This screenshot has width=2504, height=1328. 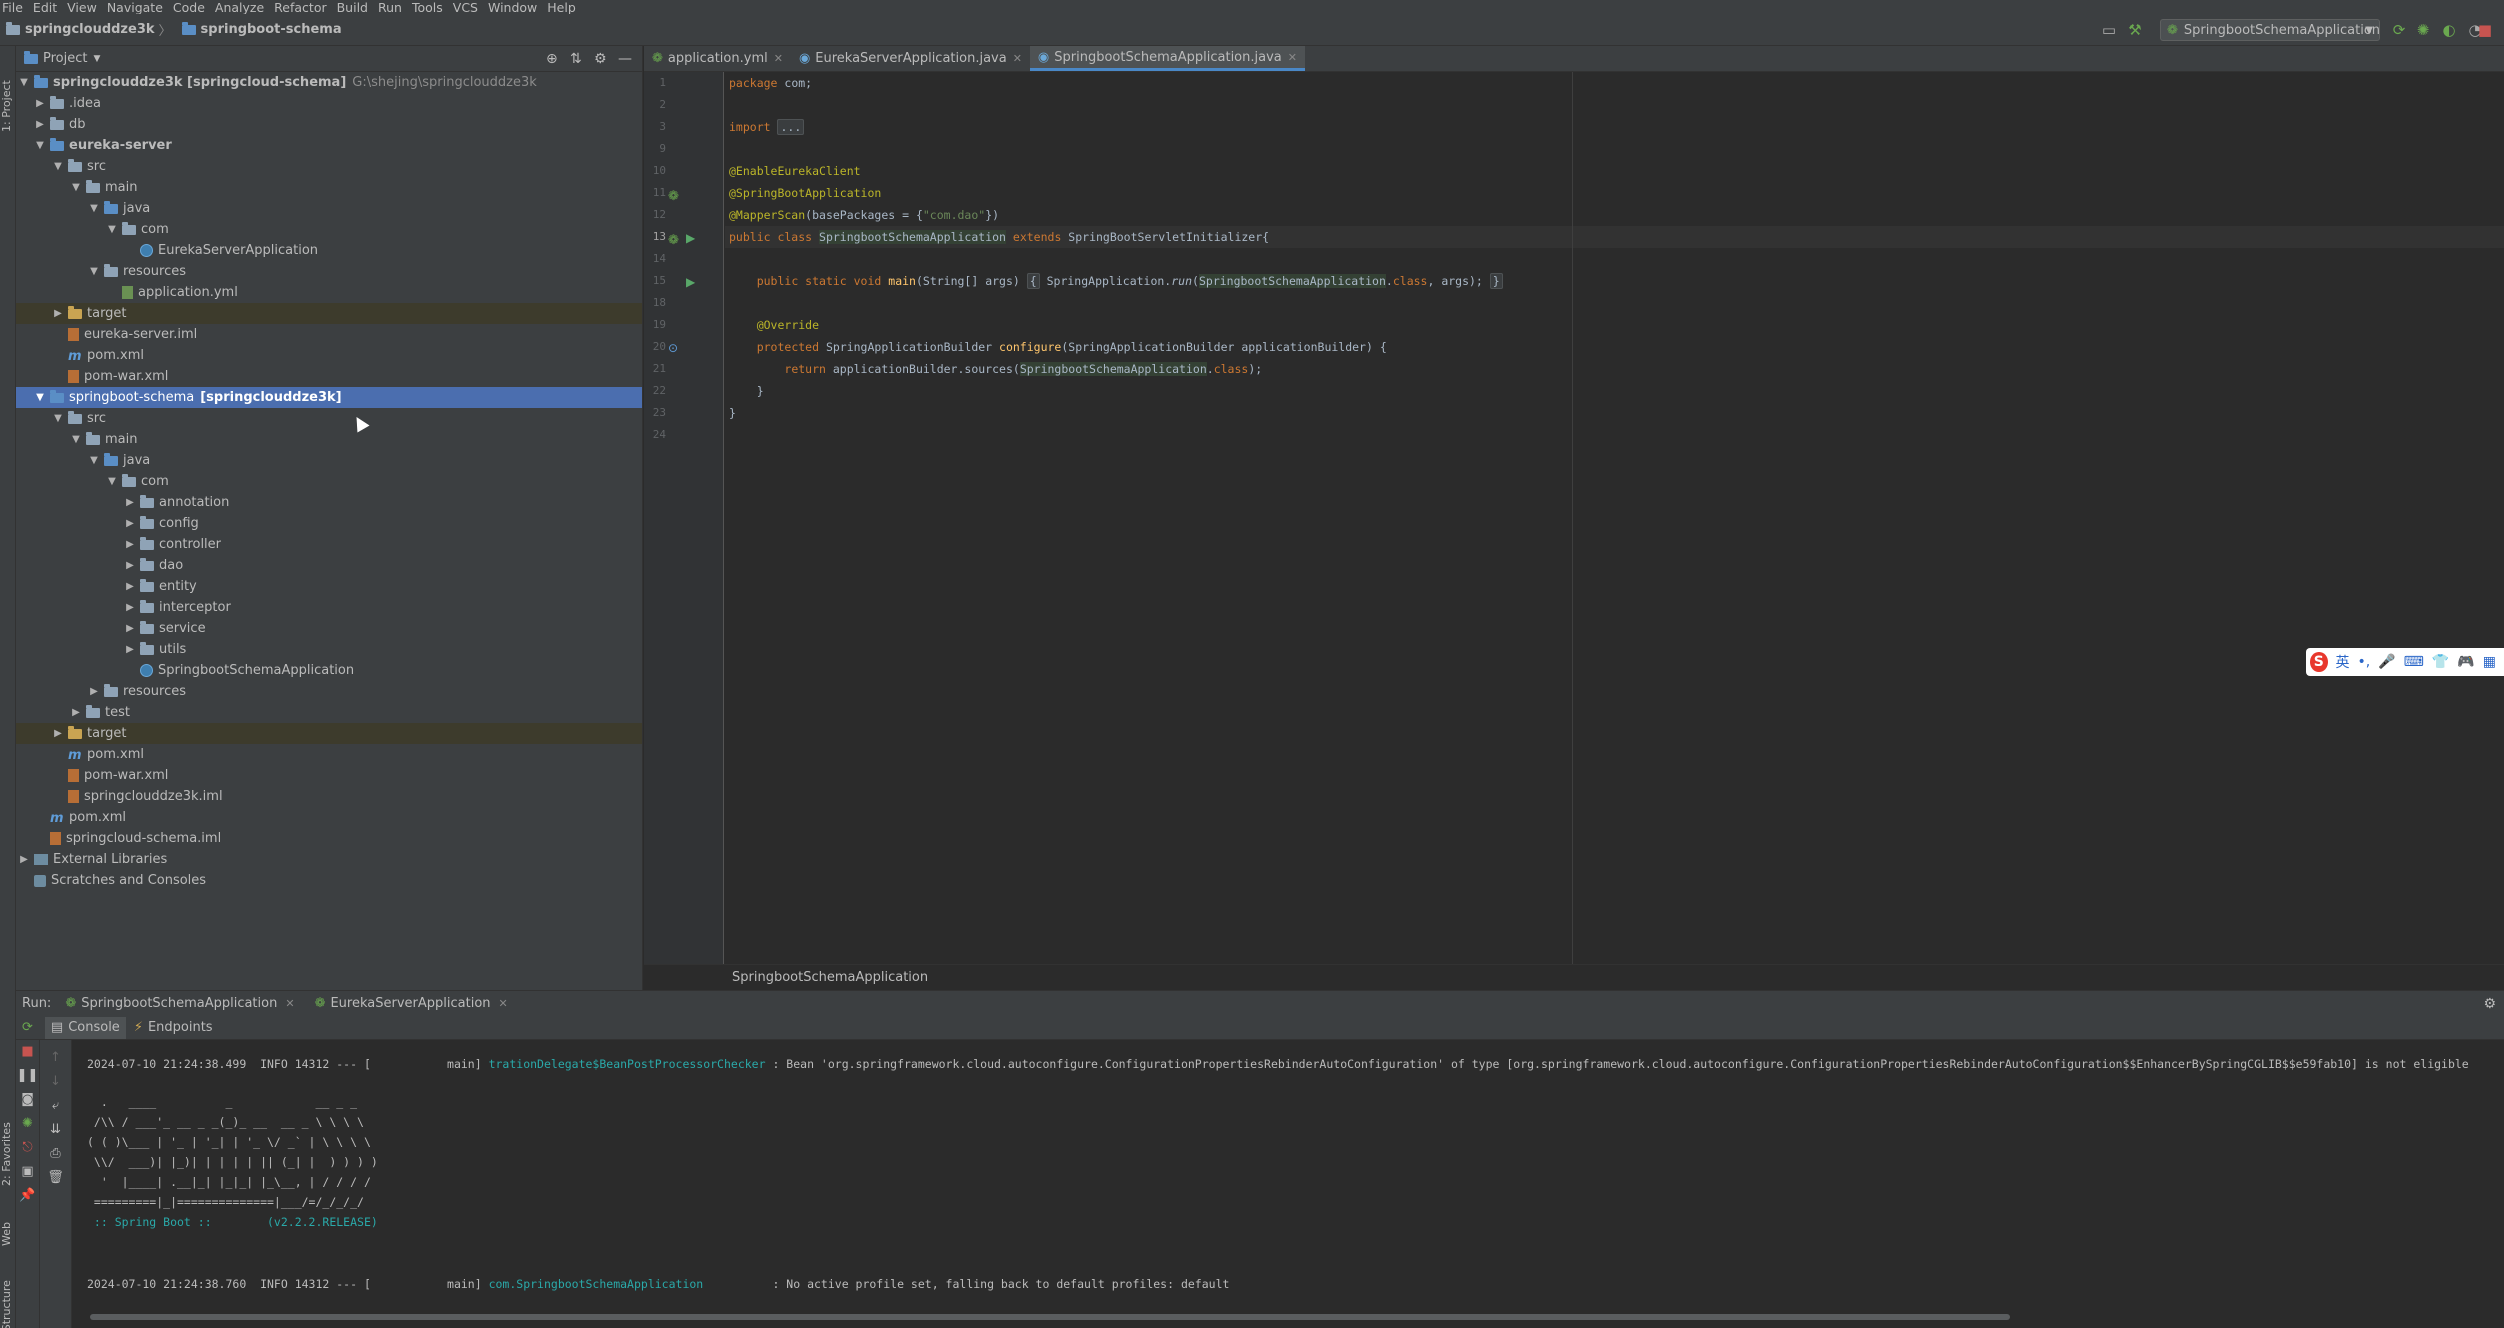 I want to click on menu-run: Run, so click(x=390, y=7).